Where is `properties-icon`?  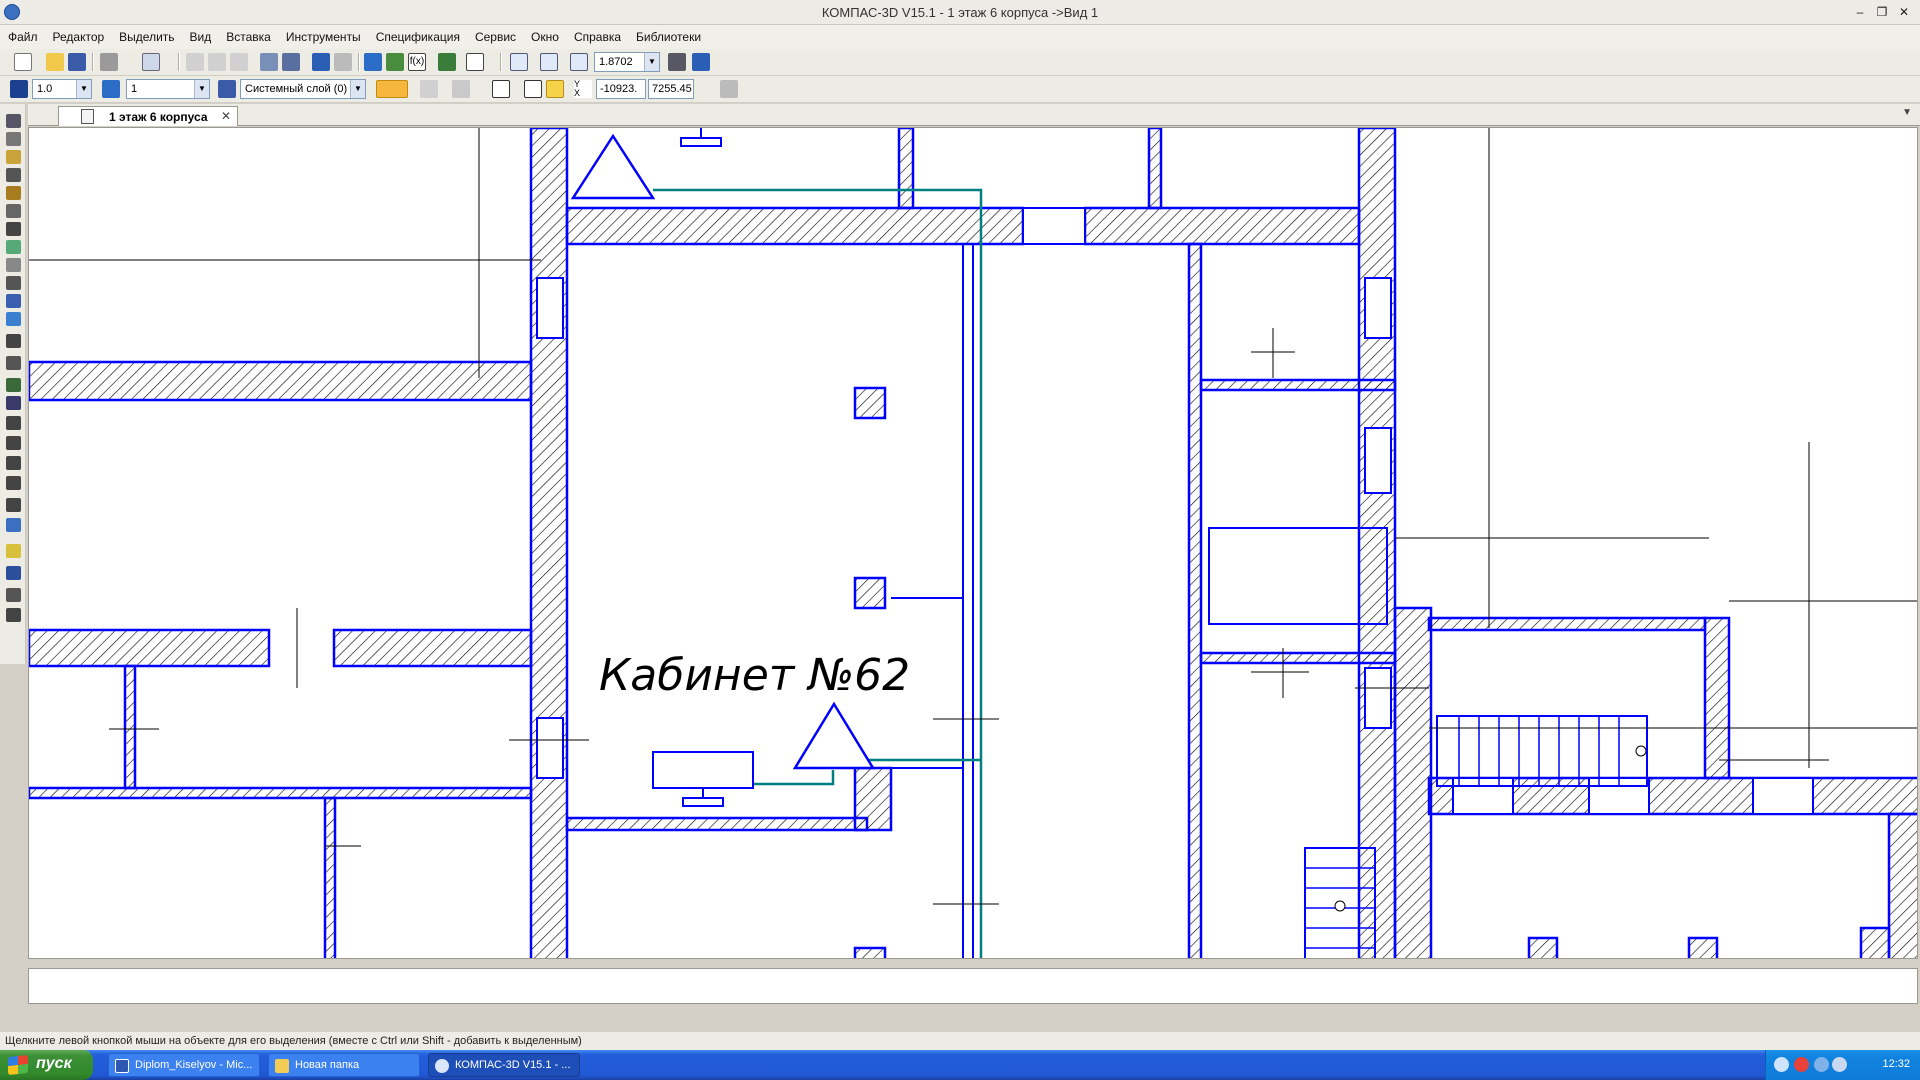
properties-icon is located at coordinates (269, 62).